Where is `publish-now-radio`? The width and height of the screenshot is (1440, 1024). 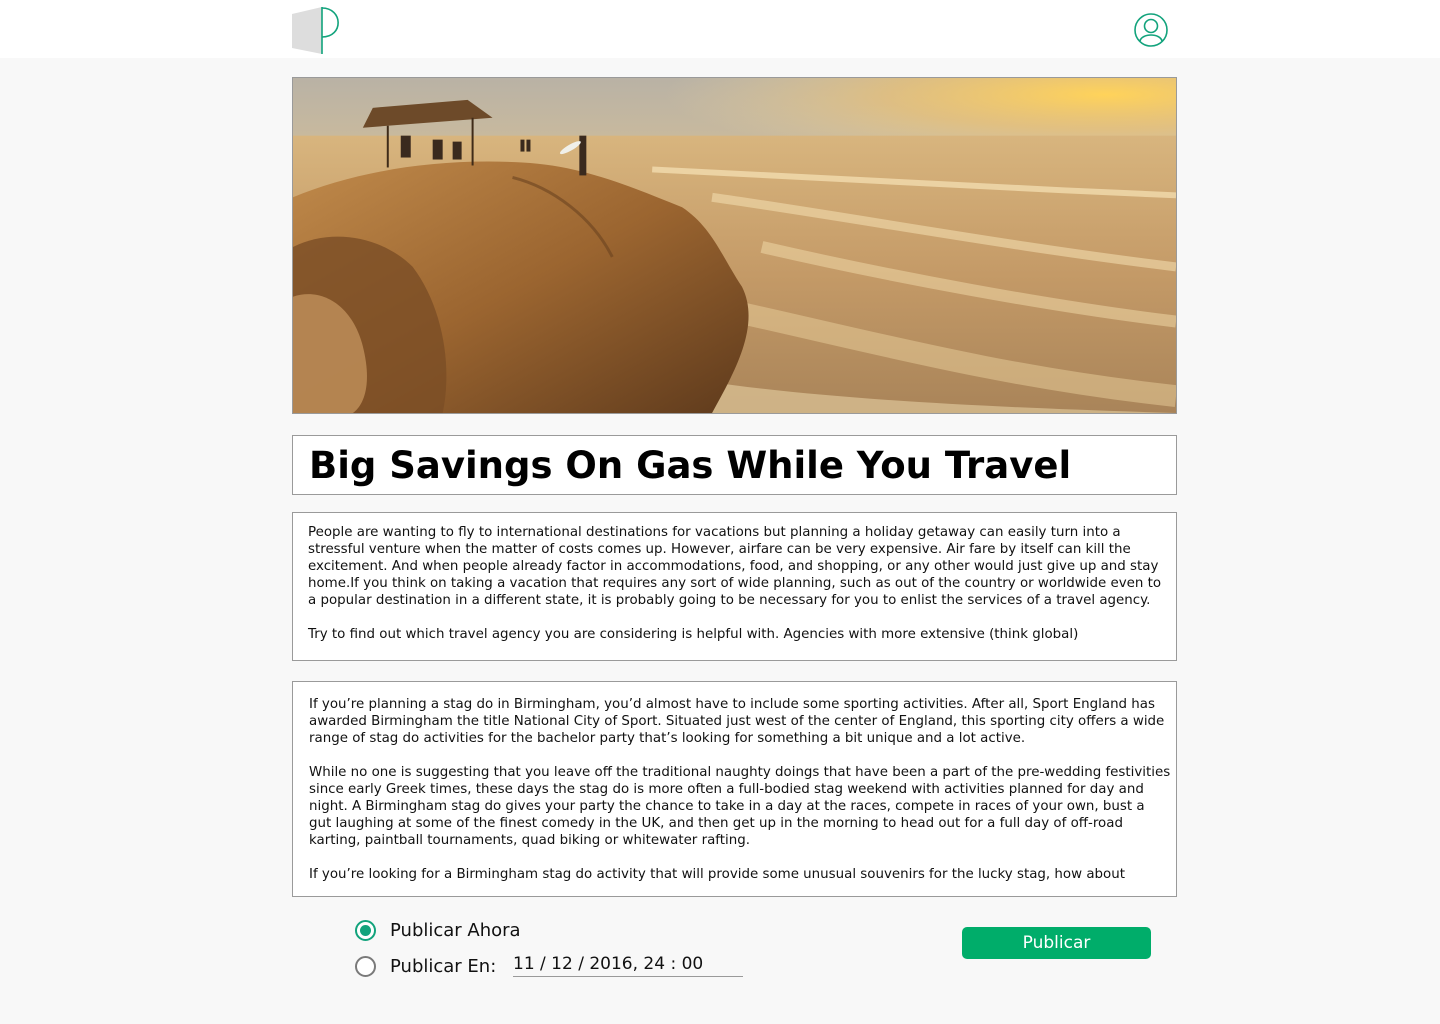 publish-now-radio is located at coordinates (365, 930).